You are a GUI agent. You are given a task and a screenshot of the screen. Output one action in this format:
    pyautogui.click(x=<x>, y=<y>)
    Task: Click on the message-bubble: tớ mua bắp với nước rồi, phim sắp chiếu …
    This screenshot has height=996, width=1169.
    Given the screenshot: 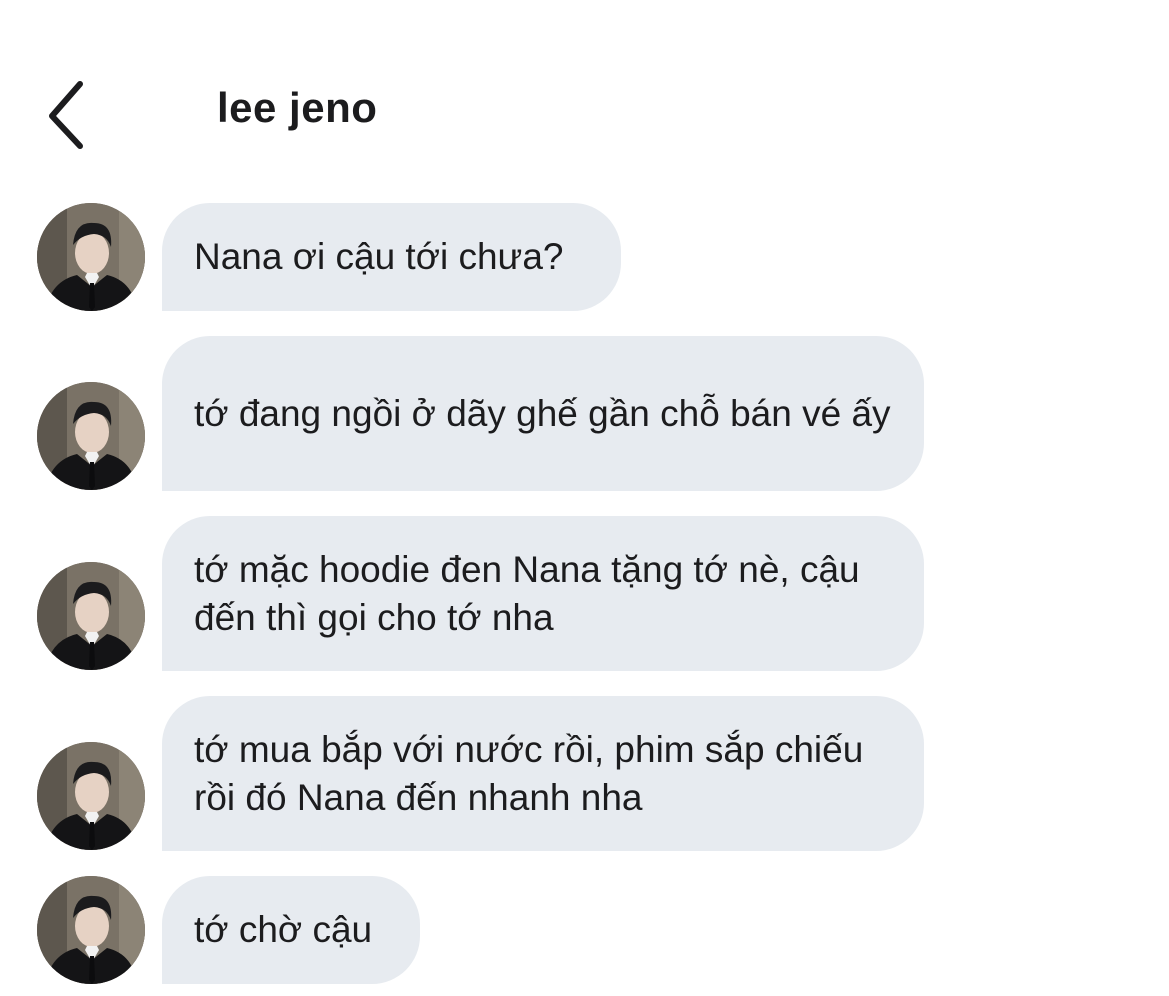 What is the action you would take?
    pyautogui.click(x=543, y=773)
    